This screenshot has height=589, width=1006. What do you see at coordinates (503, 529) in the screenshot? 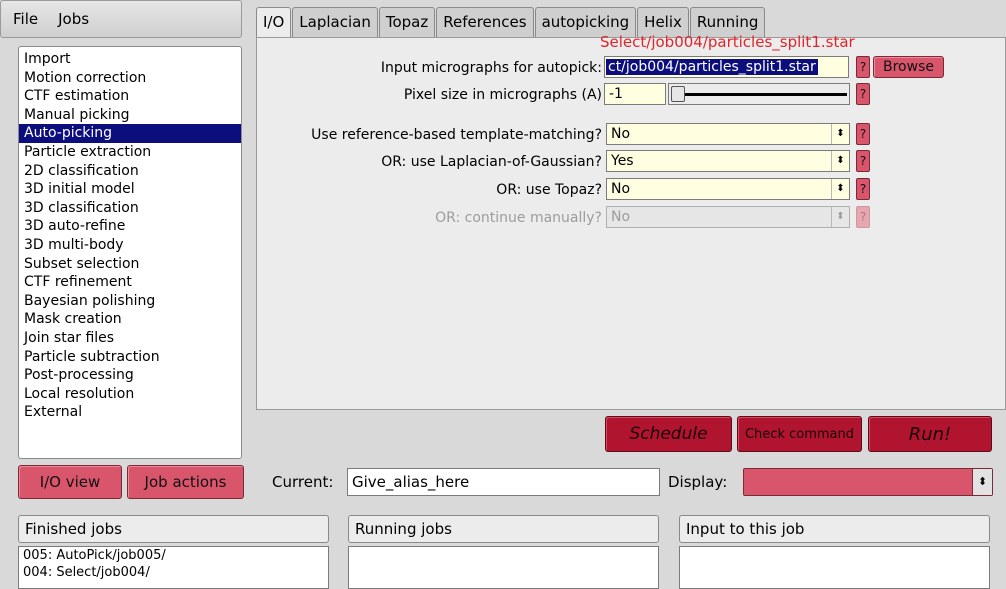
I see `running-jobs-header: Running jobs` at bounding box center [503, 529].